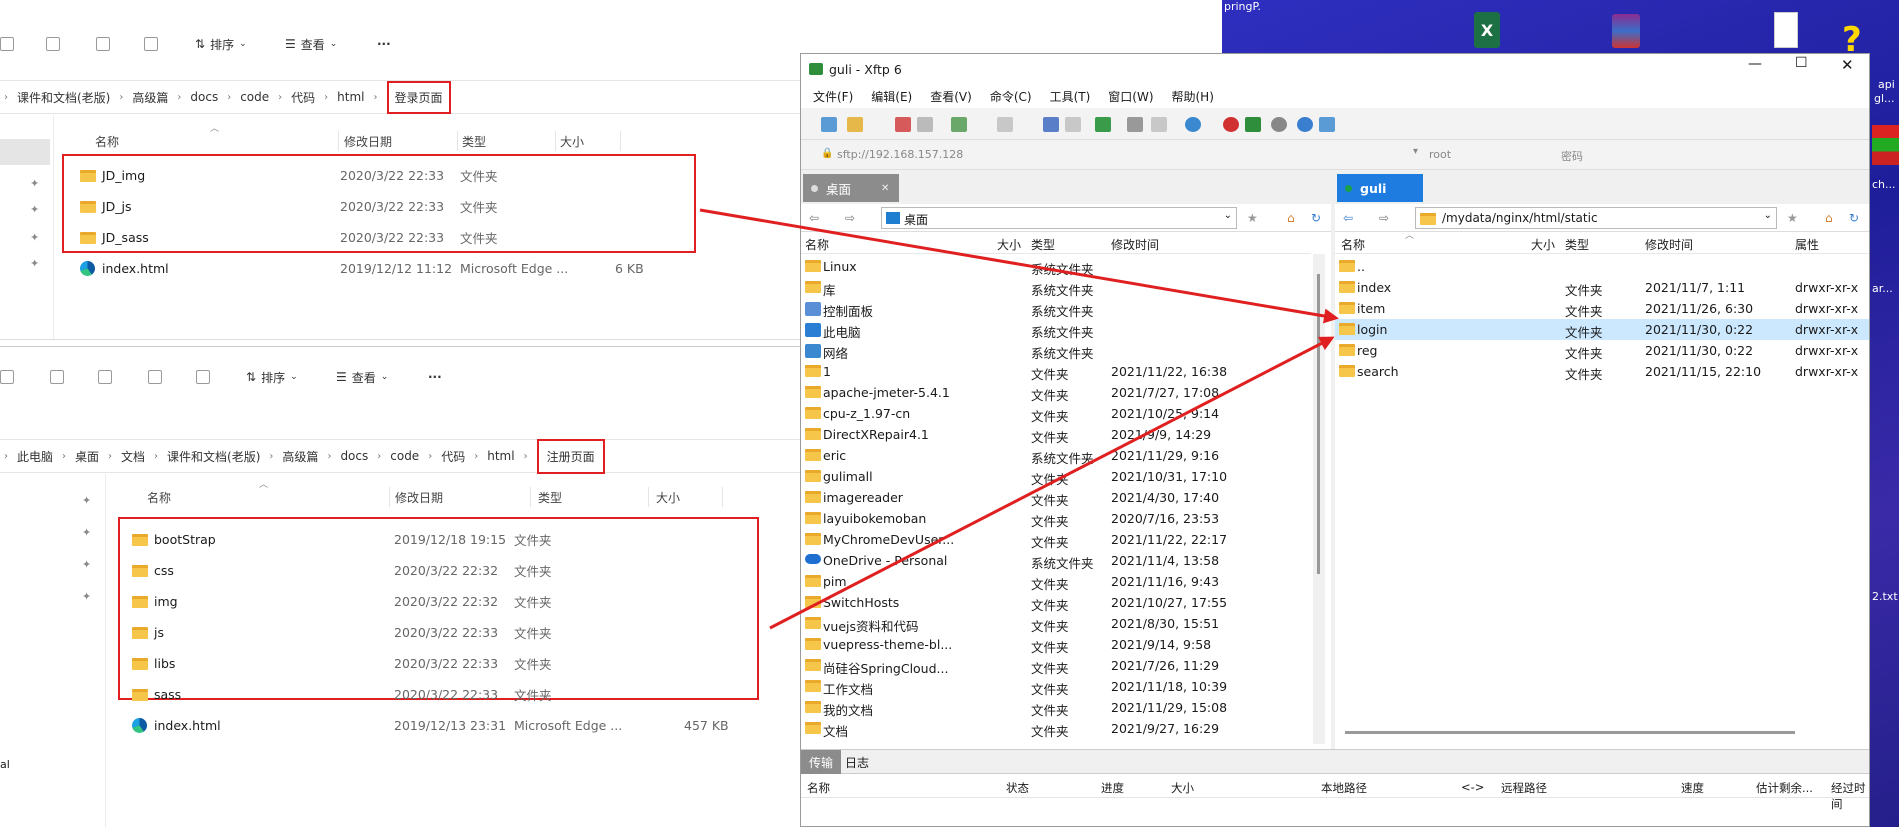  Describe the element at coordinates (1056, 371) in the screenshot. I see `list-item: 1 文件夹 2021/11/22, 16:38` at that location.